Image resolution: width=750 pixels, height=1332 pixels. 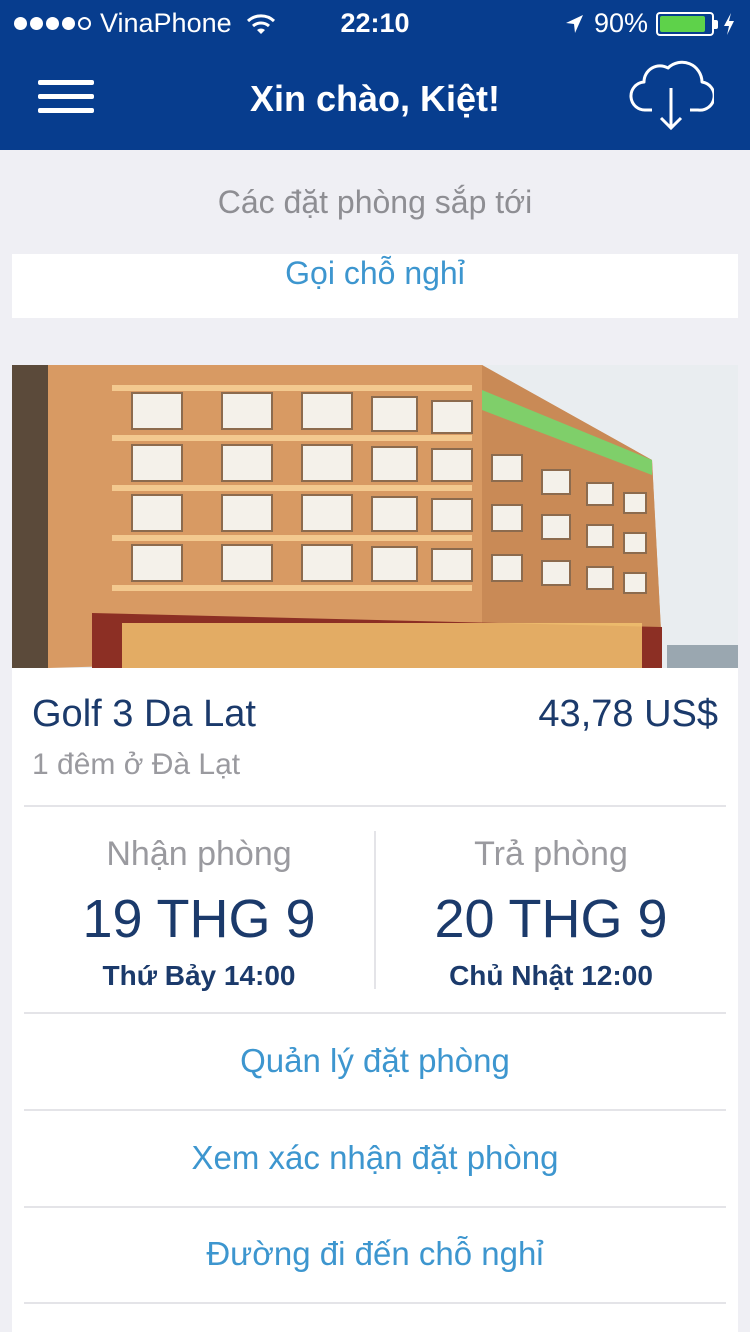 I want to click on cloud-download-icon, so click(x=671, y=95).